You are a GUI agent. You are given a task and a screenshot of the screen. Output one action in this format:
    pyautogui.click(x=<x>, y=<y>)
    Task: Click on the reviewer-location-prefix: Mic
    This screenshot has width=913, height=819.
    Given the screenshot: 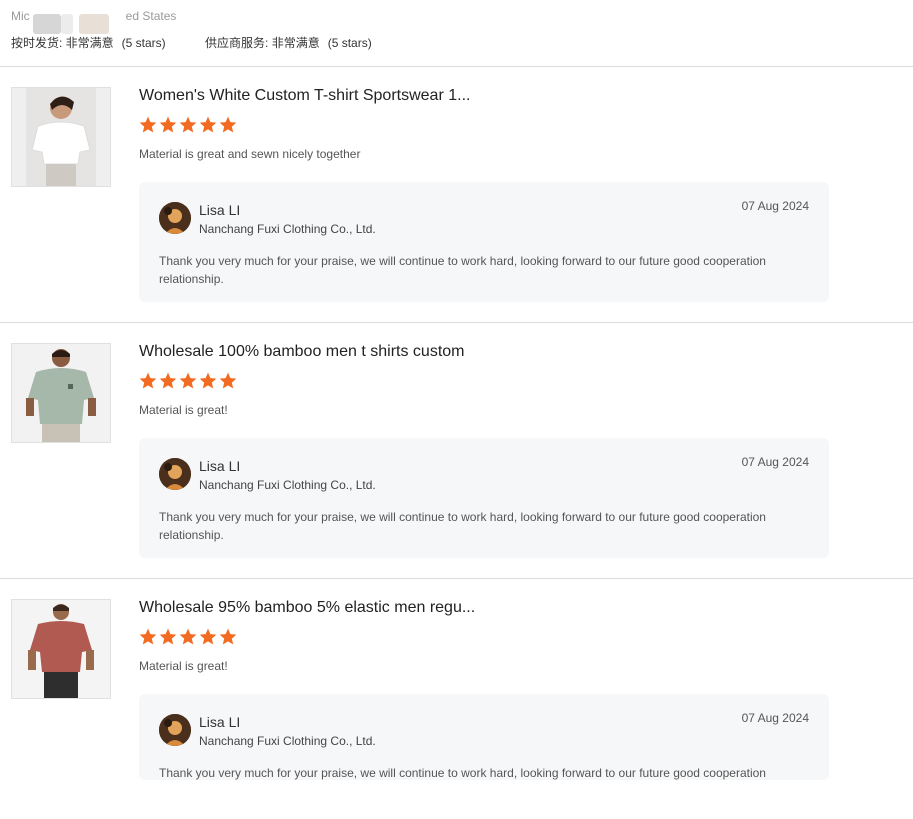 What is the action you would take?
    pyautogui.click(x=20, y=16)
    